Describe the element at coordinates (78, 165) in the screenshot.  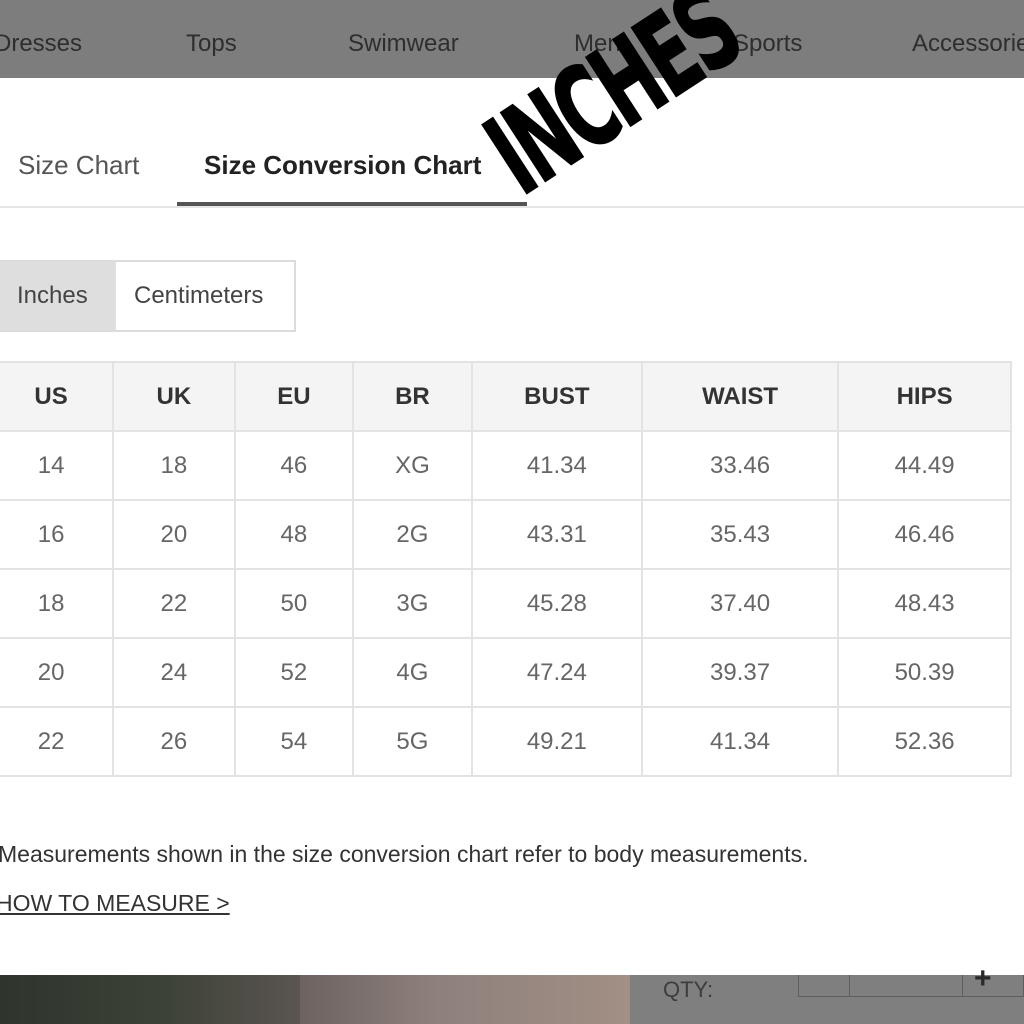
I see `tab-size-chart: Size Chart` at that location.